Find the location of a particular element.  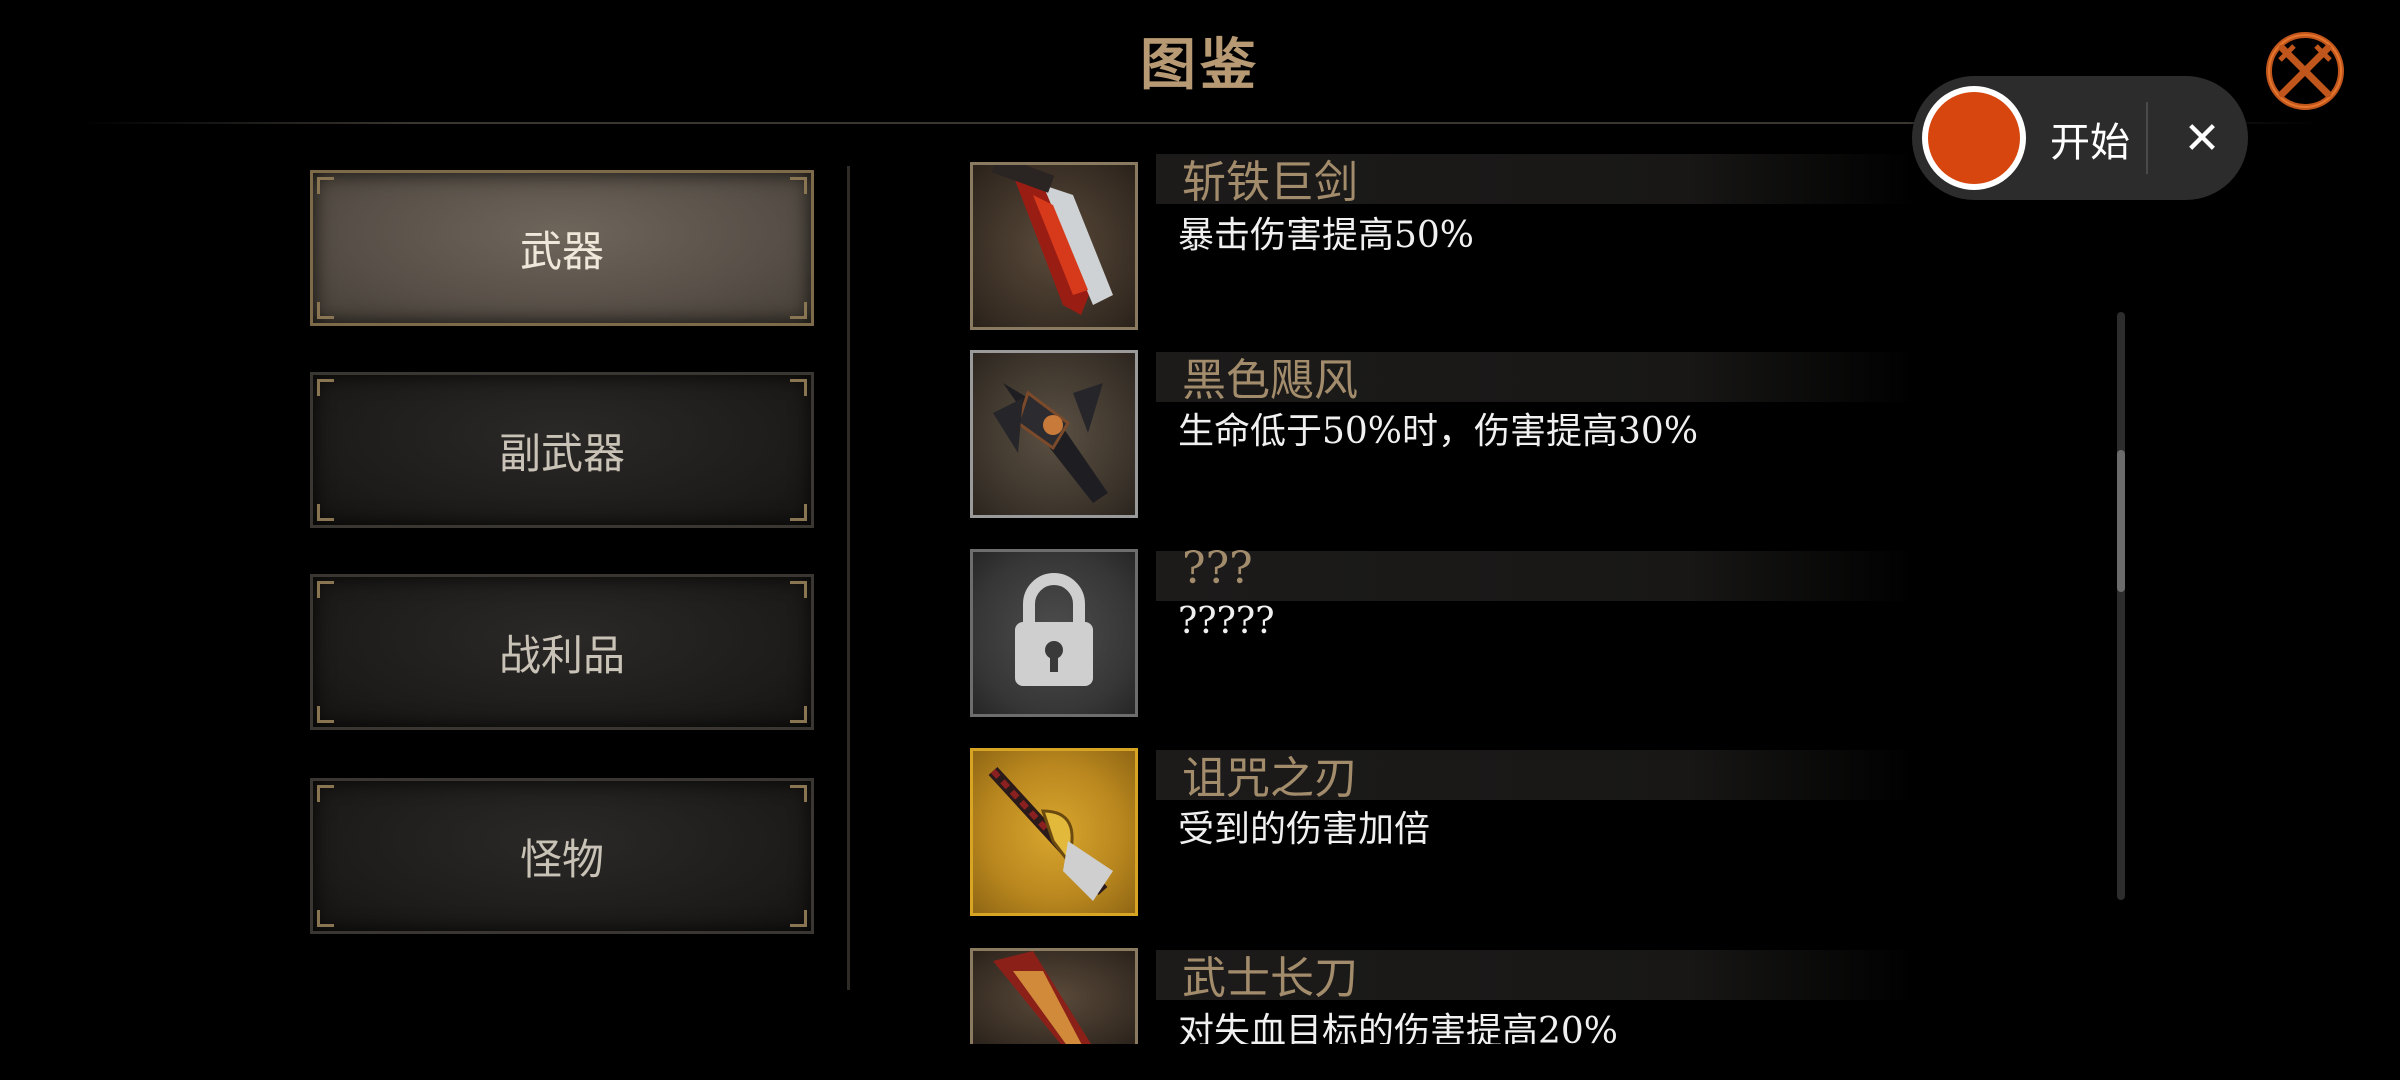

tab-label: 武器 is located at coordinates (561, 251).